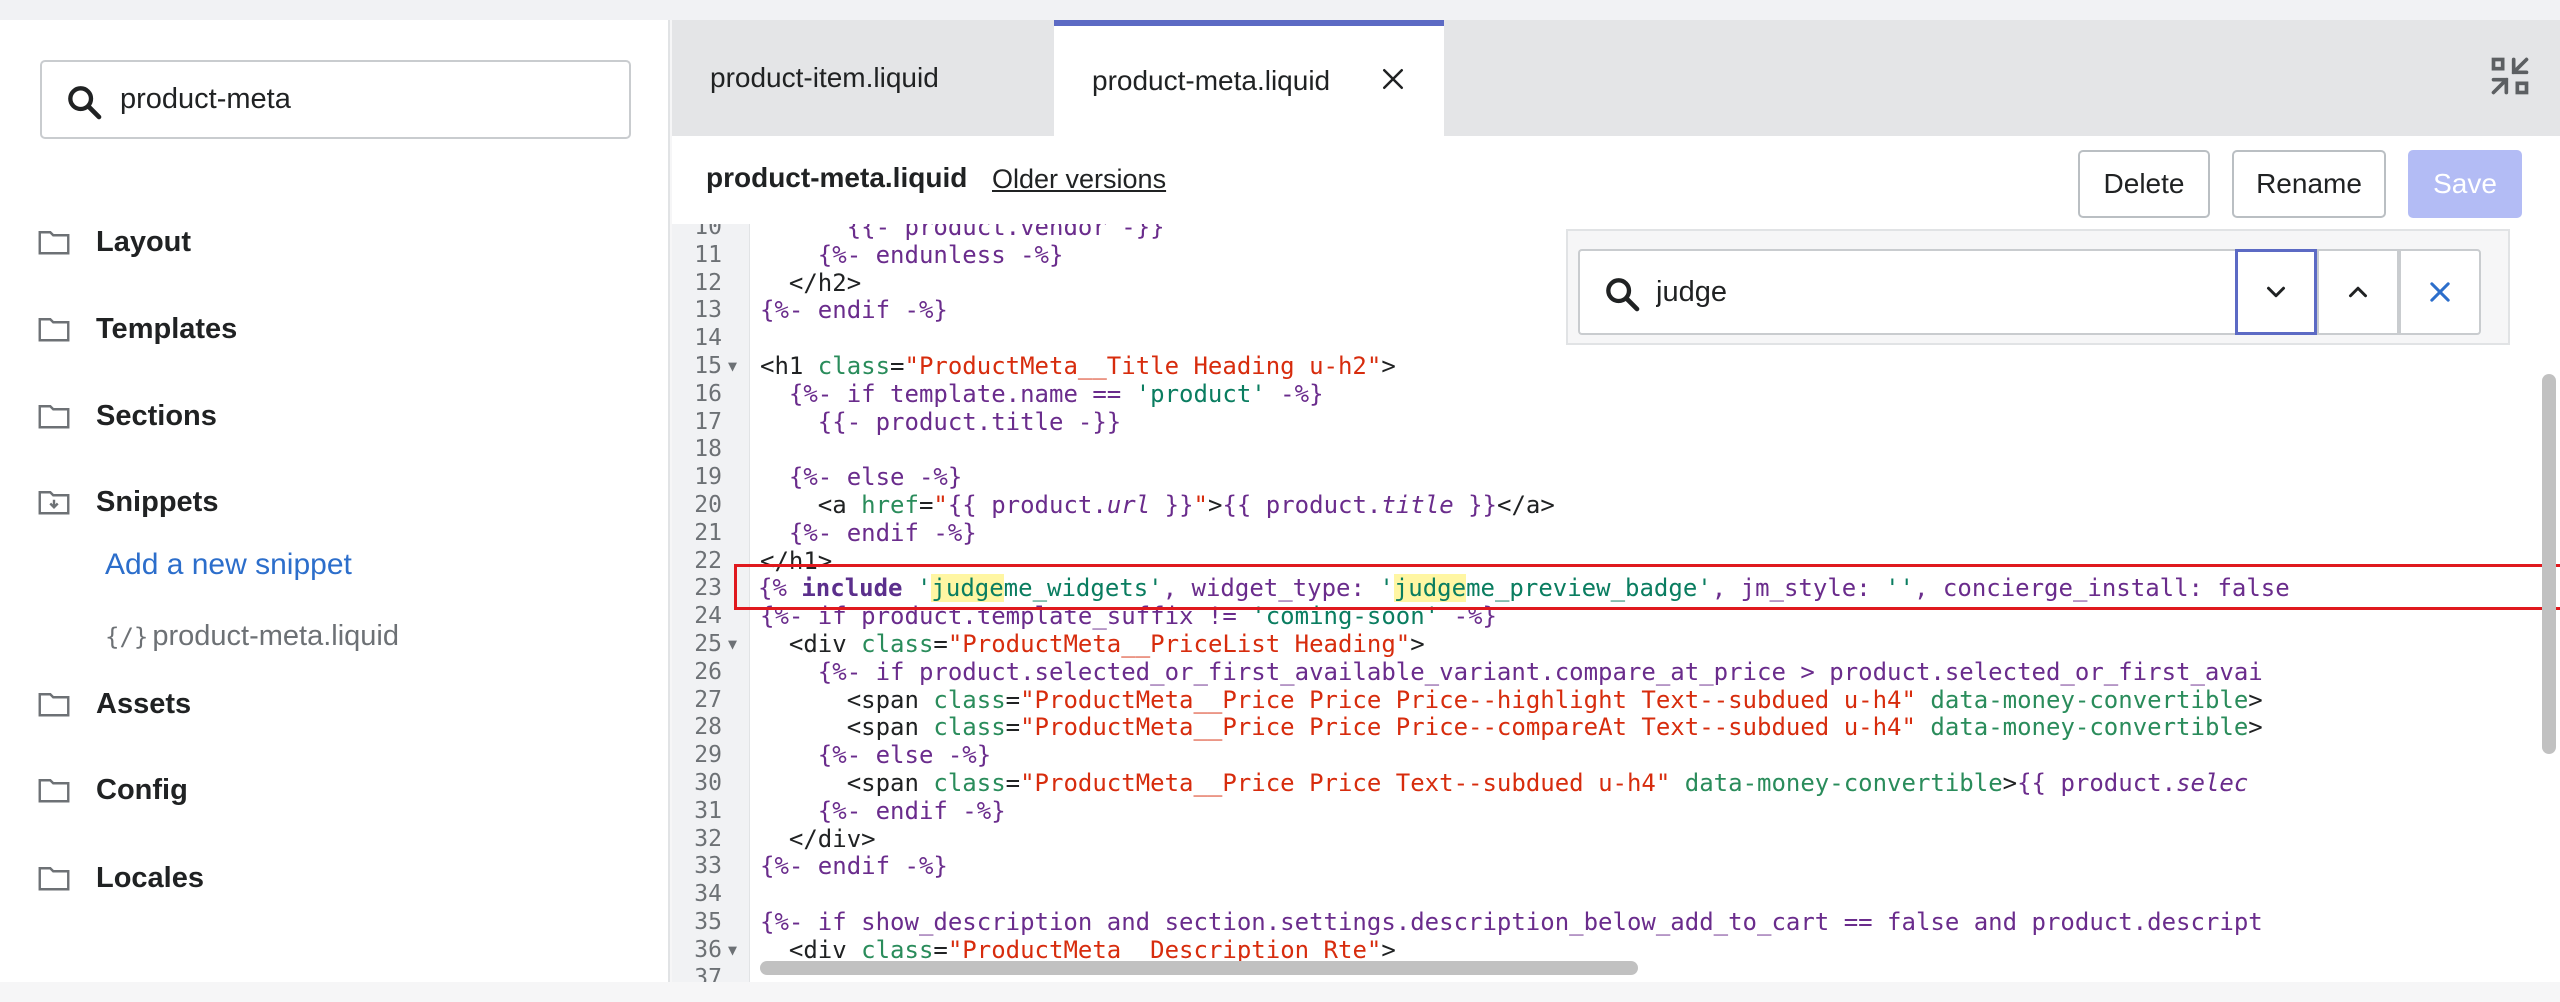 The width and height of the screenshot is (2560, 1002). What do you see at coordinates (708, 921) in the screenshot?
I see `line-number: 35` at bounding box center [708, 921].